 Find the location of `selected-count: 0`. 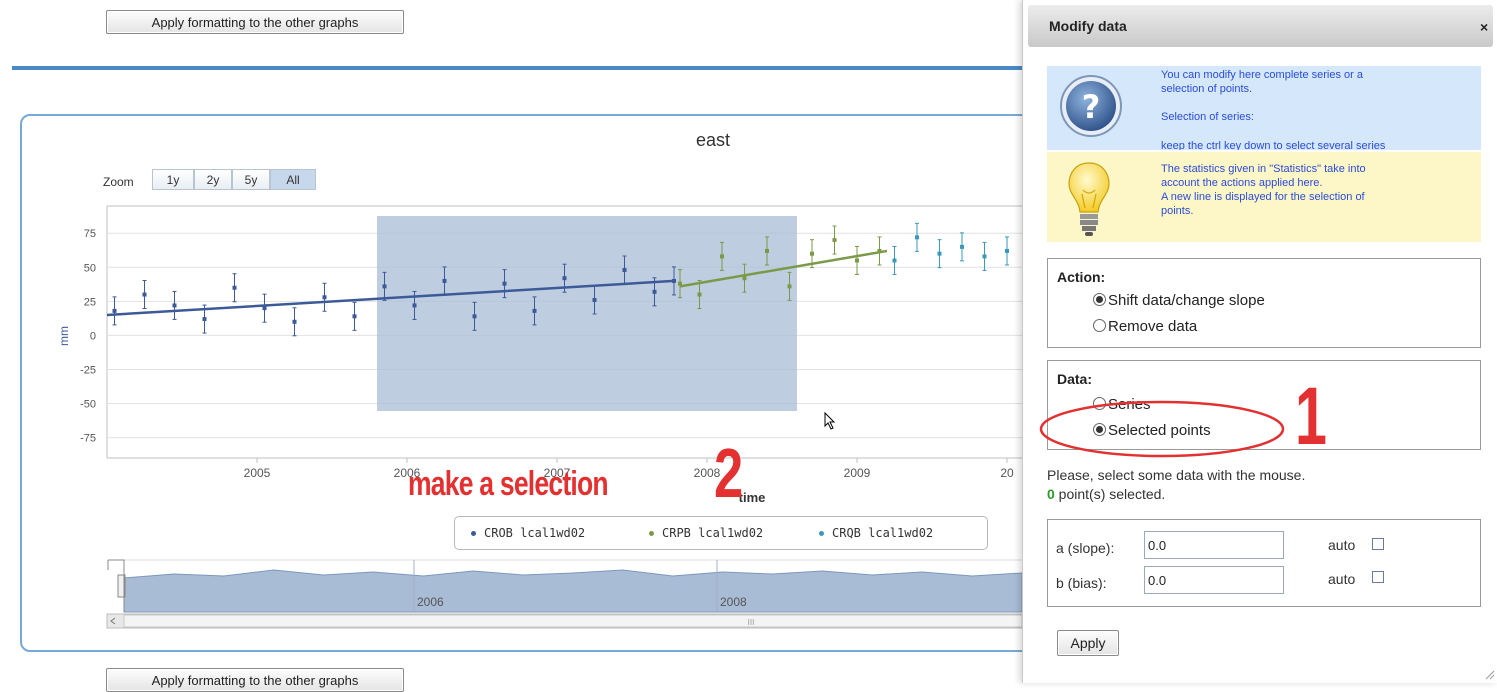

selected-count: 0 is located at coordinates (1051, 494).